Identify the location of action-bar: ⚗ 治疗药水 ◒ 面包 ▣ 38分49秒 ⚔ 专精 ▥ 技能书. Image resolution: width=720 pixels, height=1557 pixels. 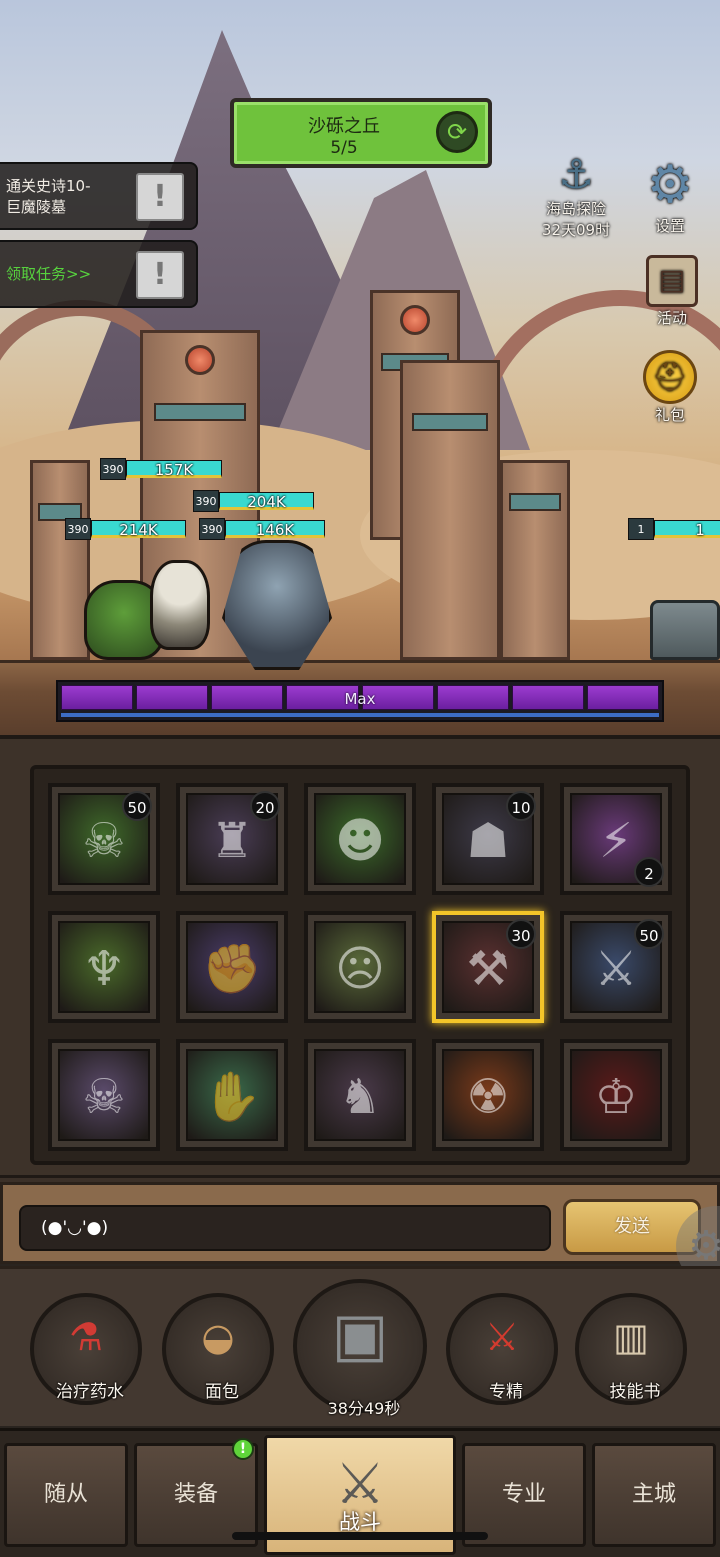
(360, 1346).